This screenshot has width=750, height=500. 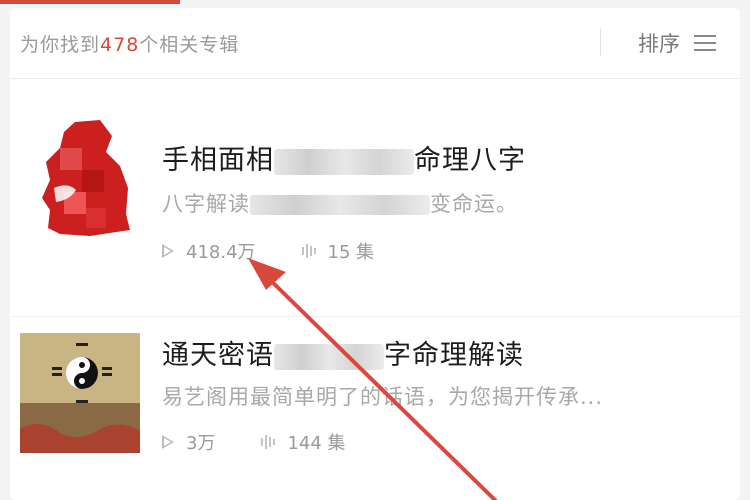 What do you see at coordinates (206, 204) in the screenshot?
I see `album-desc-start: 八字解读` at bounding box center [206, 204].